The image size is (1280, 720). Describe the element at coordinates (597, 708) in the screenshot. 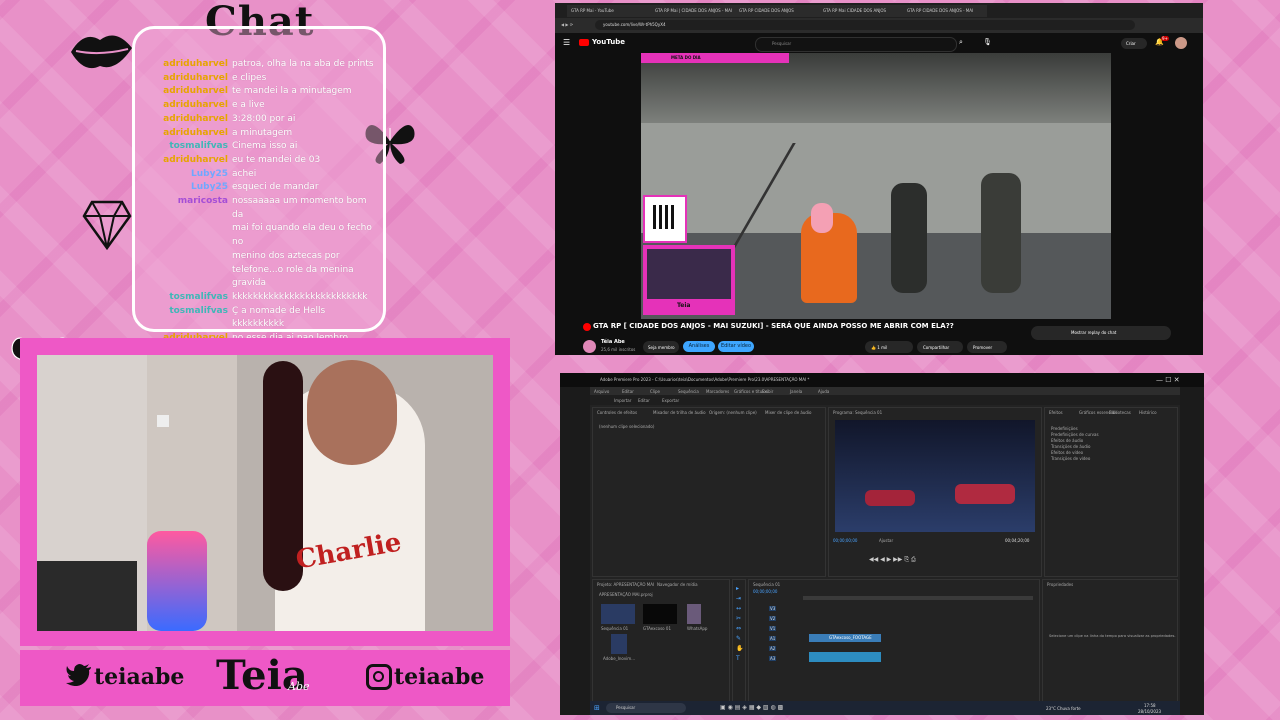

I see `windows-start-icon: ⊞` at that location.